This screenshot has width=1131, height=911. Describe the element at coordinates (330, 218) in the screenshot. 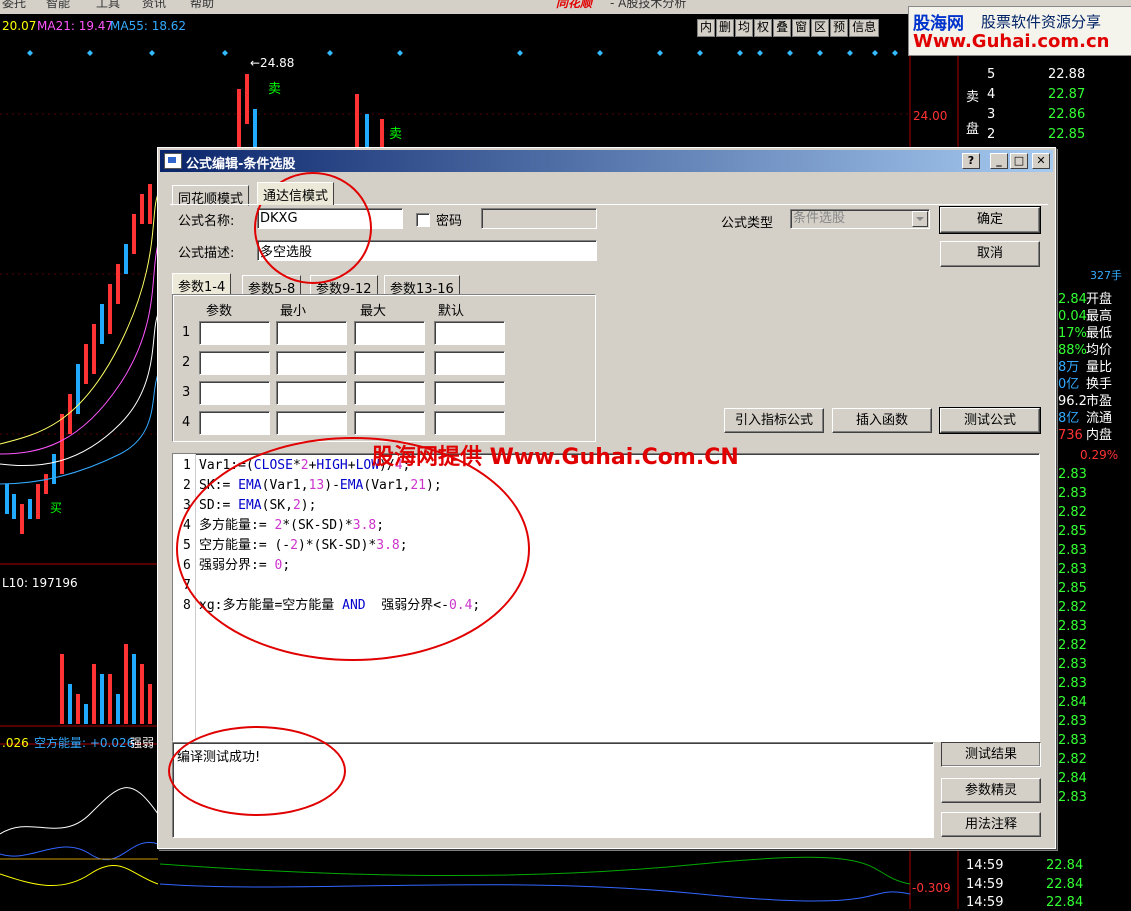

I see `formula-name-input` at that location.